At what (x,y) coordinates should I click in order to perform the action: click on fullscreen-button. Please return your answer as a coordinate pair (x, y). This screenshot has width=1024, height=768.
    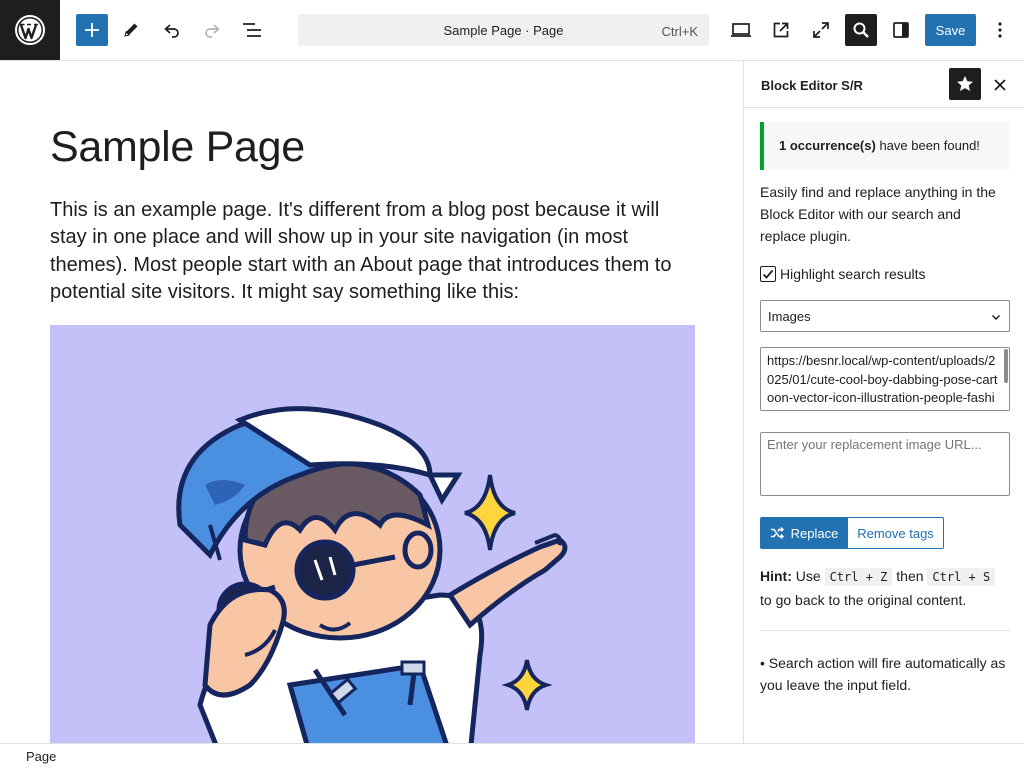
    Looking at the image, I should click on (821, 30).